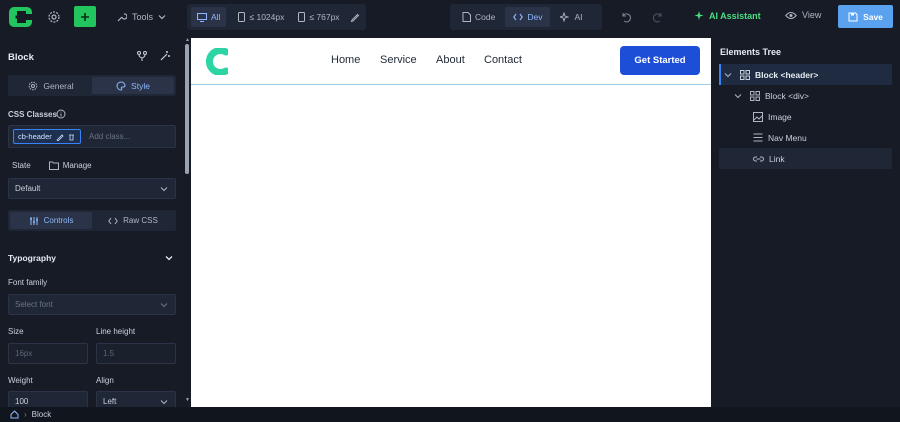  Describe the element at coordinates (33, 220) in the screenshot. I see `sliders-icon` at that location.